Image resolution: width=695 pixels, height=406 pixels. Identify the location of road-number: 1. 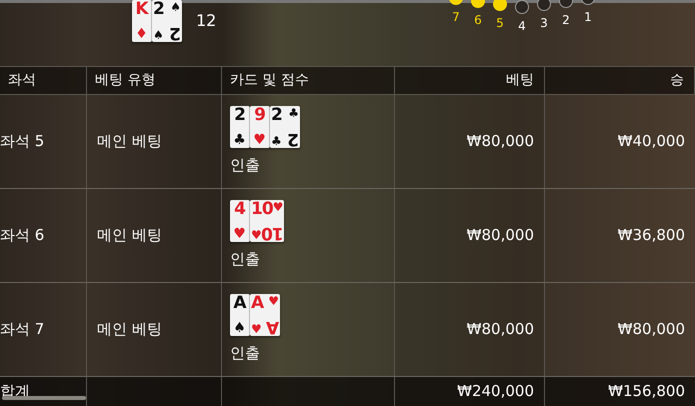
(588, 17).